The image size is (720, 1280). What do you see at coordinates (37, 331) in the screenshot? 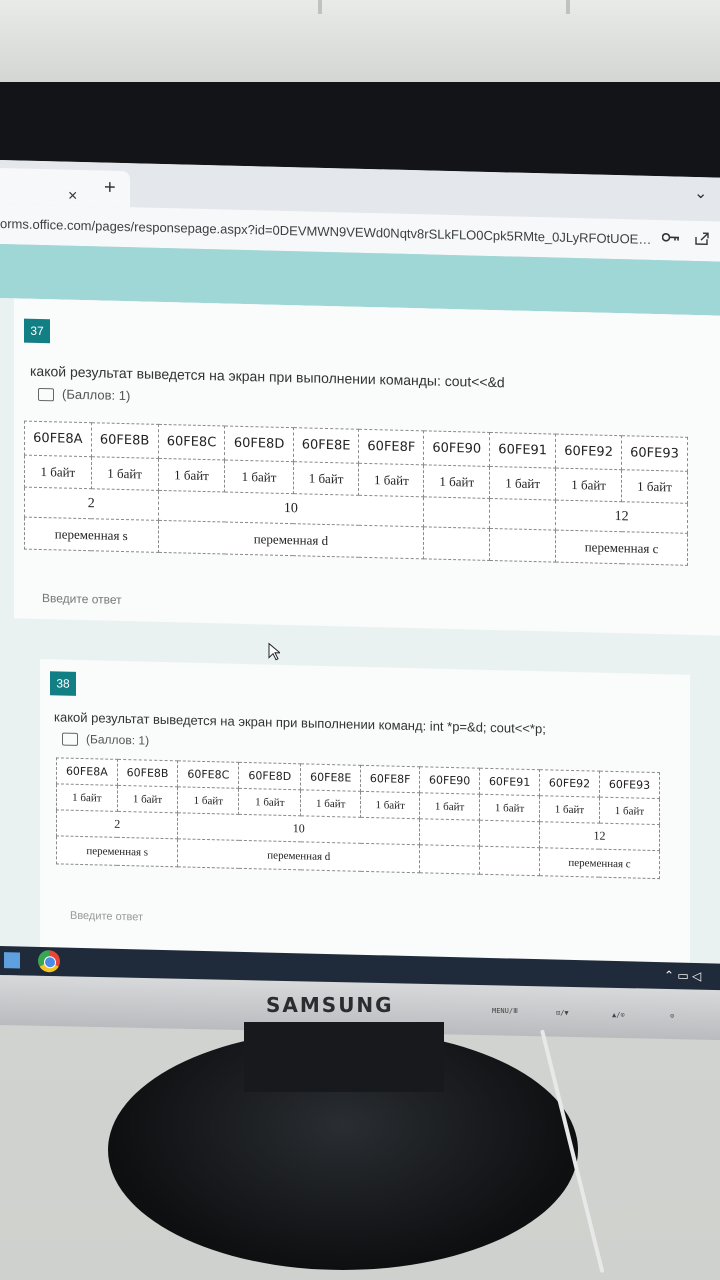
I see `question-number: 37` at bounding box center [37, 331].